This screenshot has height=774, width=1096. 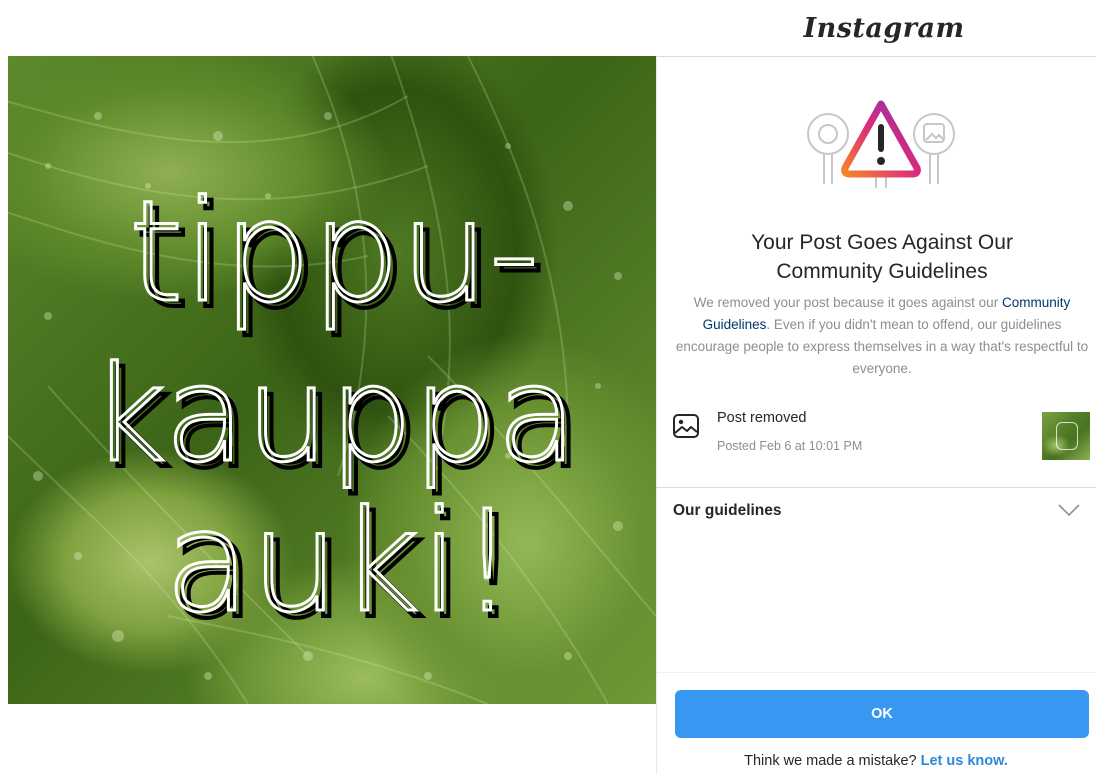 What do you see at coordinates (882, 714) in the screenshot?
I see `ok-button: OK` at bounding box center [882, 714].